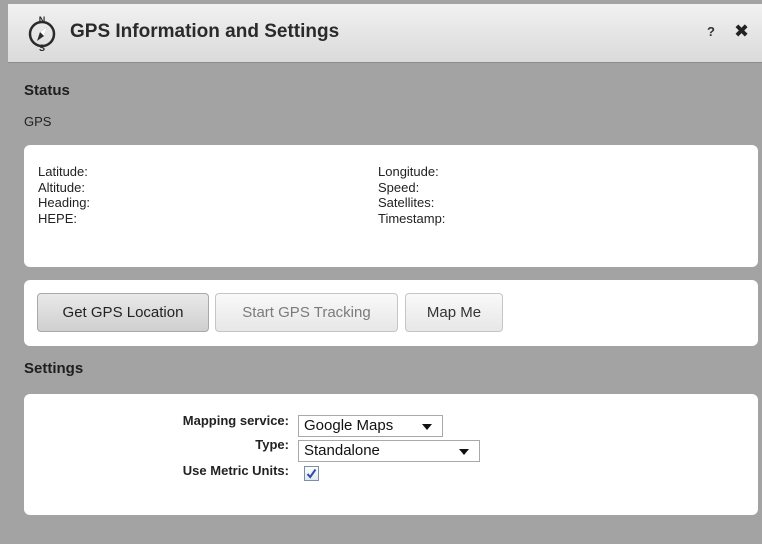 This screenshot has height=544, width=762. Describe the element at coordinates (64, 202) in the screenshot. I see `heading-label: Heading:` at that location.